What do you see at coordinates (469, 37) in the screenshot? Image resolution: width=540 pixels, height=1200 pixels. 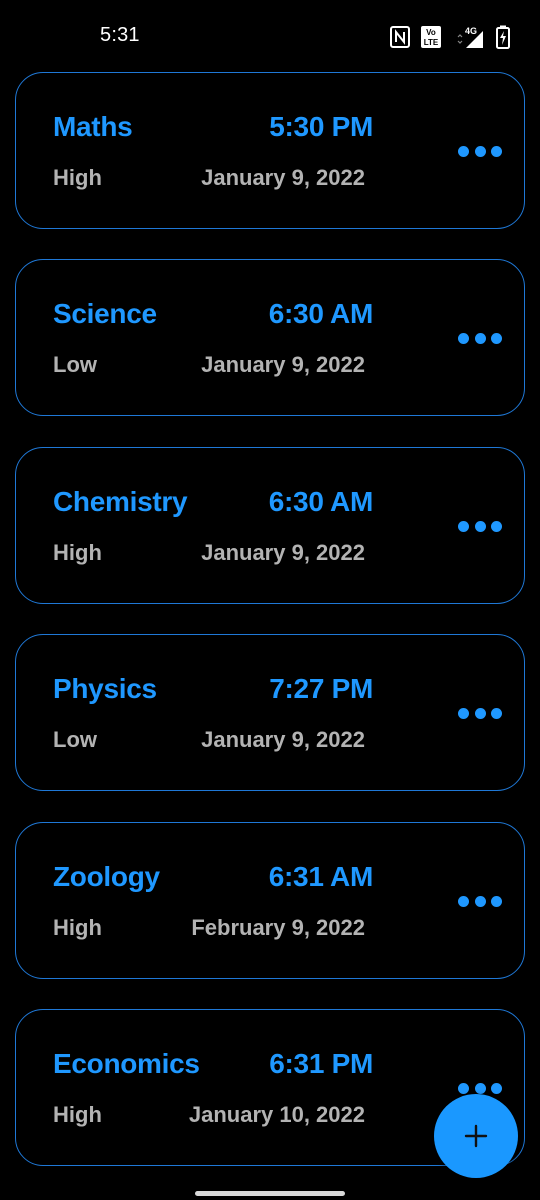 I see `signal-4g-icon: 4G` at bounding box center [469, 37].